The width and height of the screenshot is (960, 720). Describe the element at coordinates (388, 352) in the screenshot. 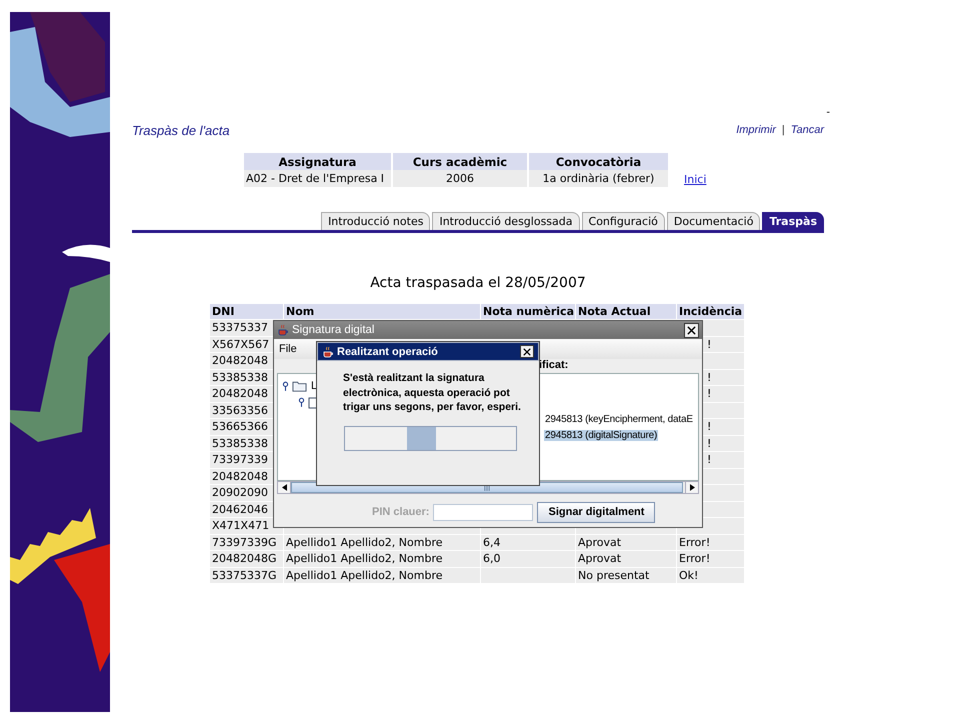

I see `dialog-title: Realitzant operació` at that location.